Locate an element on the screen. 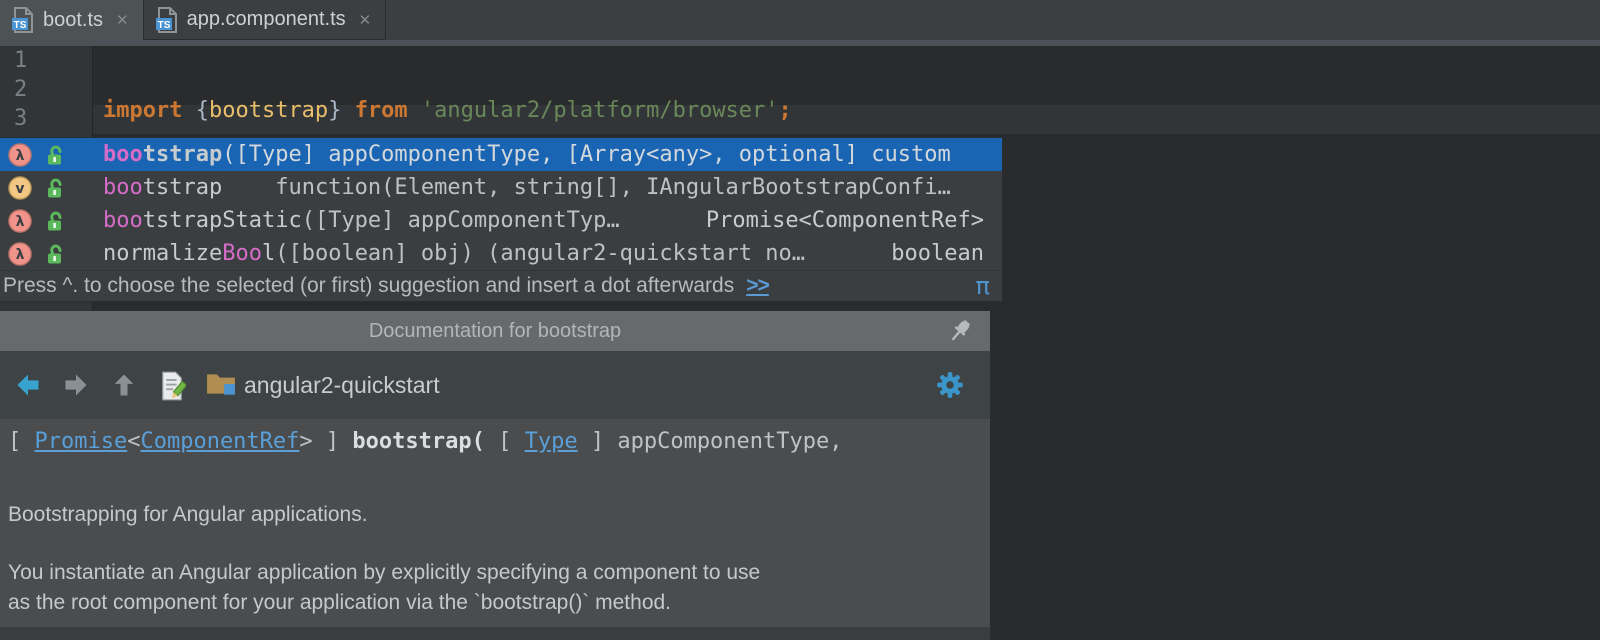 The height and width of the screenshot is (640, 1600). tab-boot-ts: TS boot.ts ✕ is located at coordinates (71, 20).